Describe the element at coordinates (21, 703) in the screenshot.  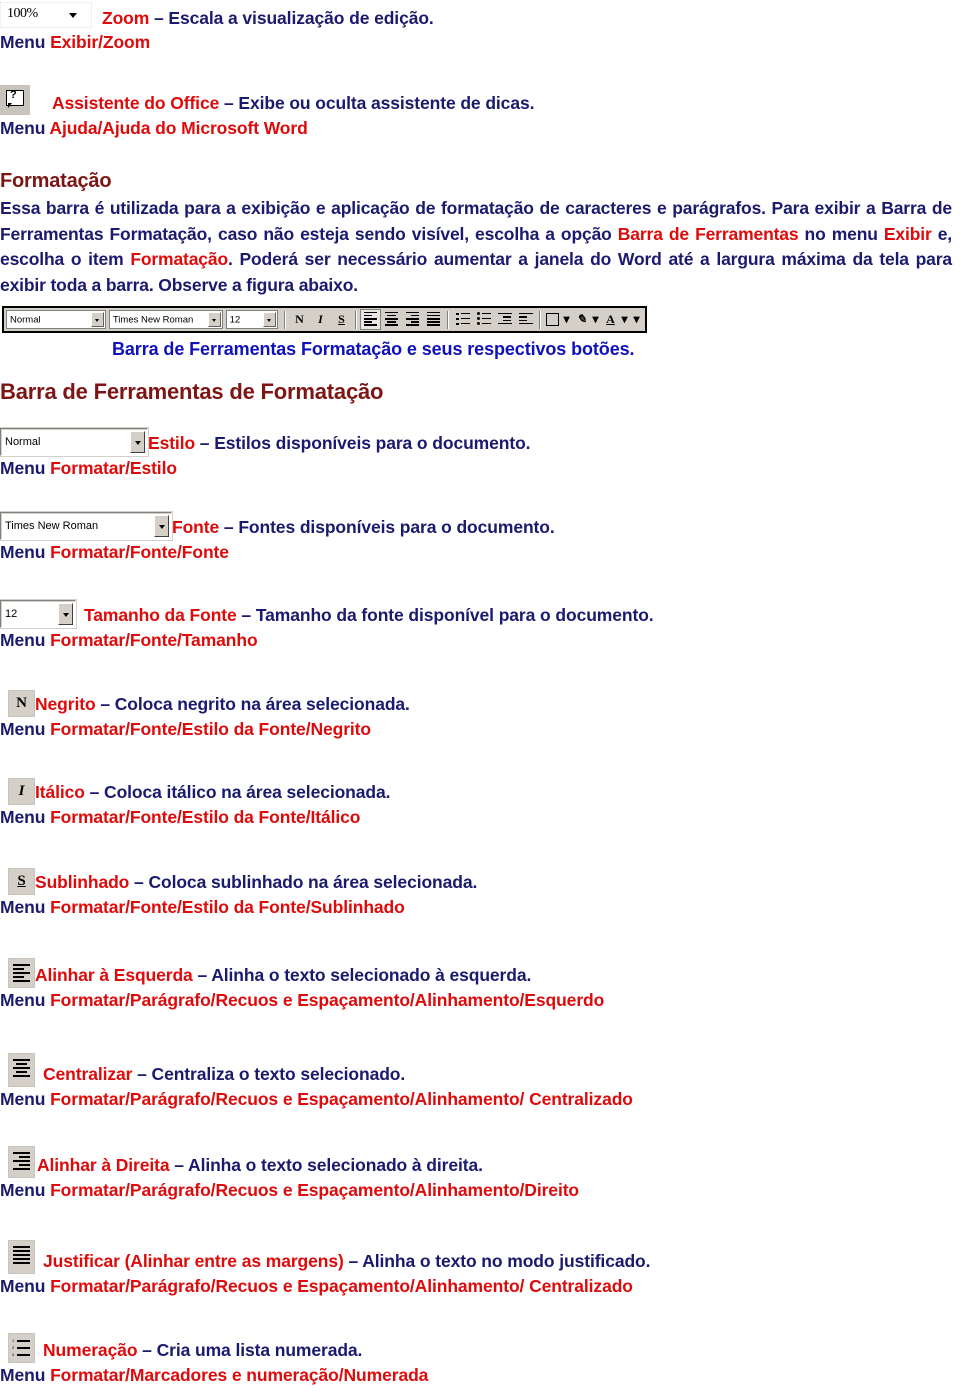
I see `negrito-button: N` at that location.